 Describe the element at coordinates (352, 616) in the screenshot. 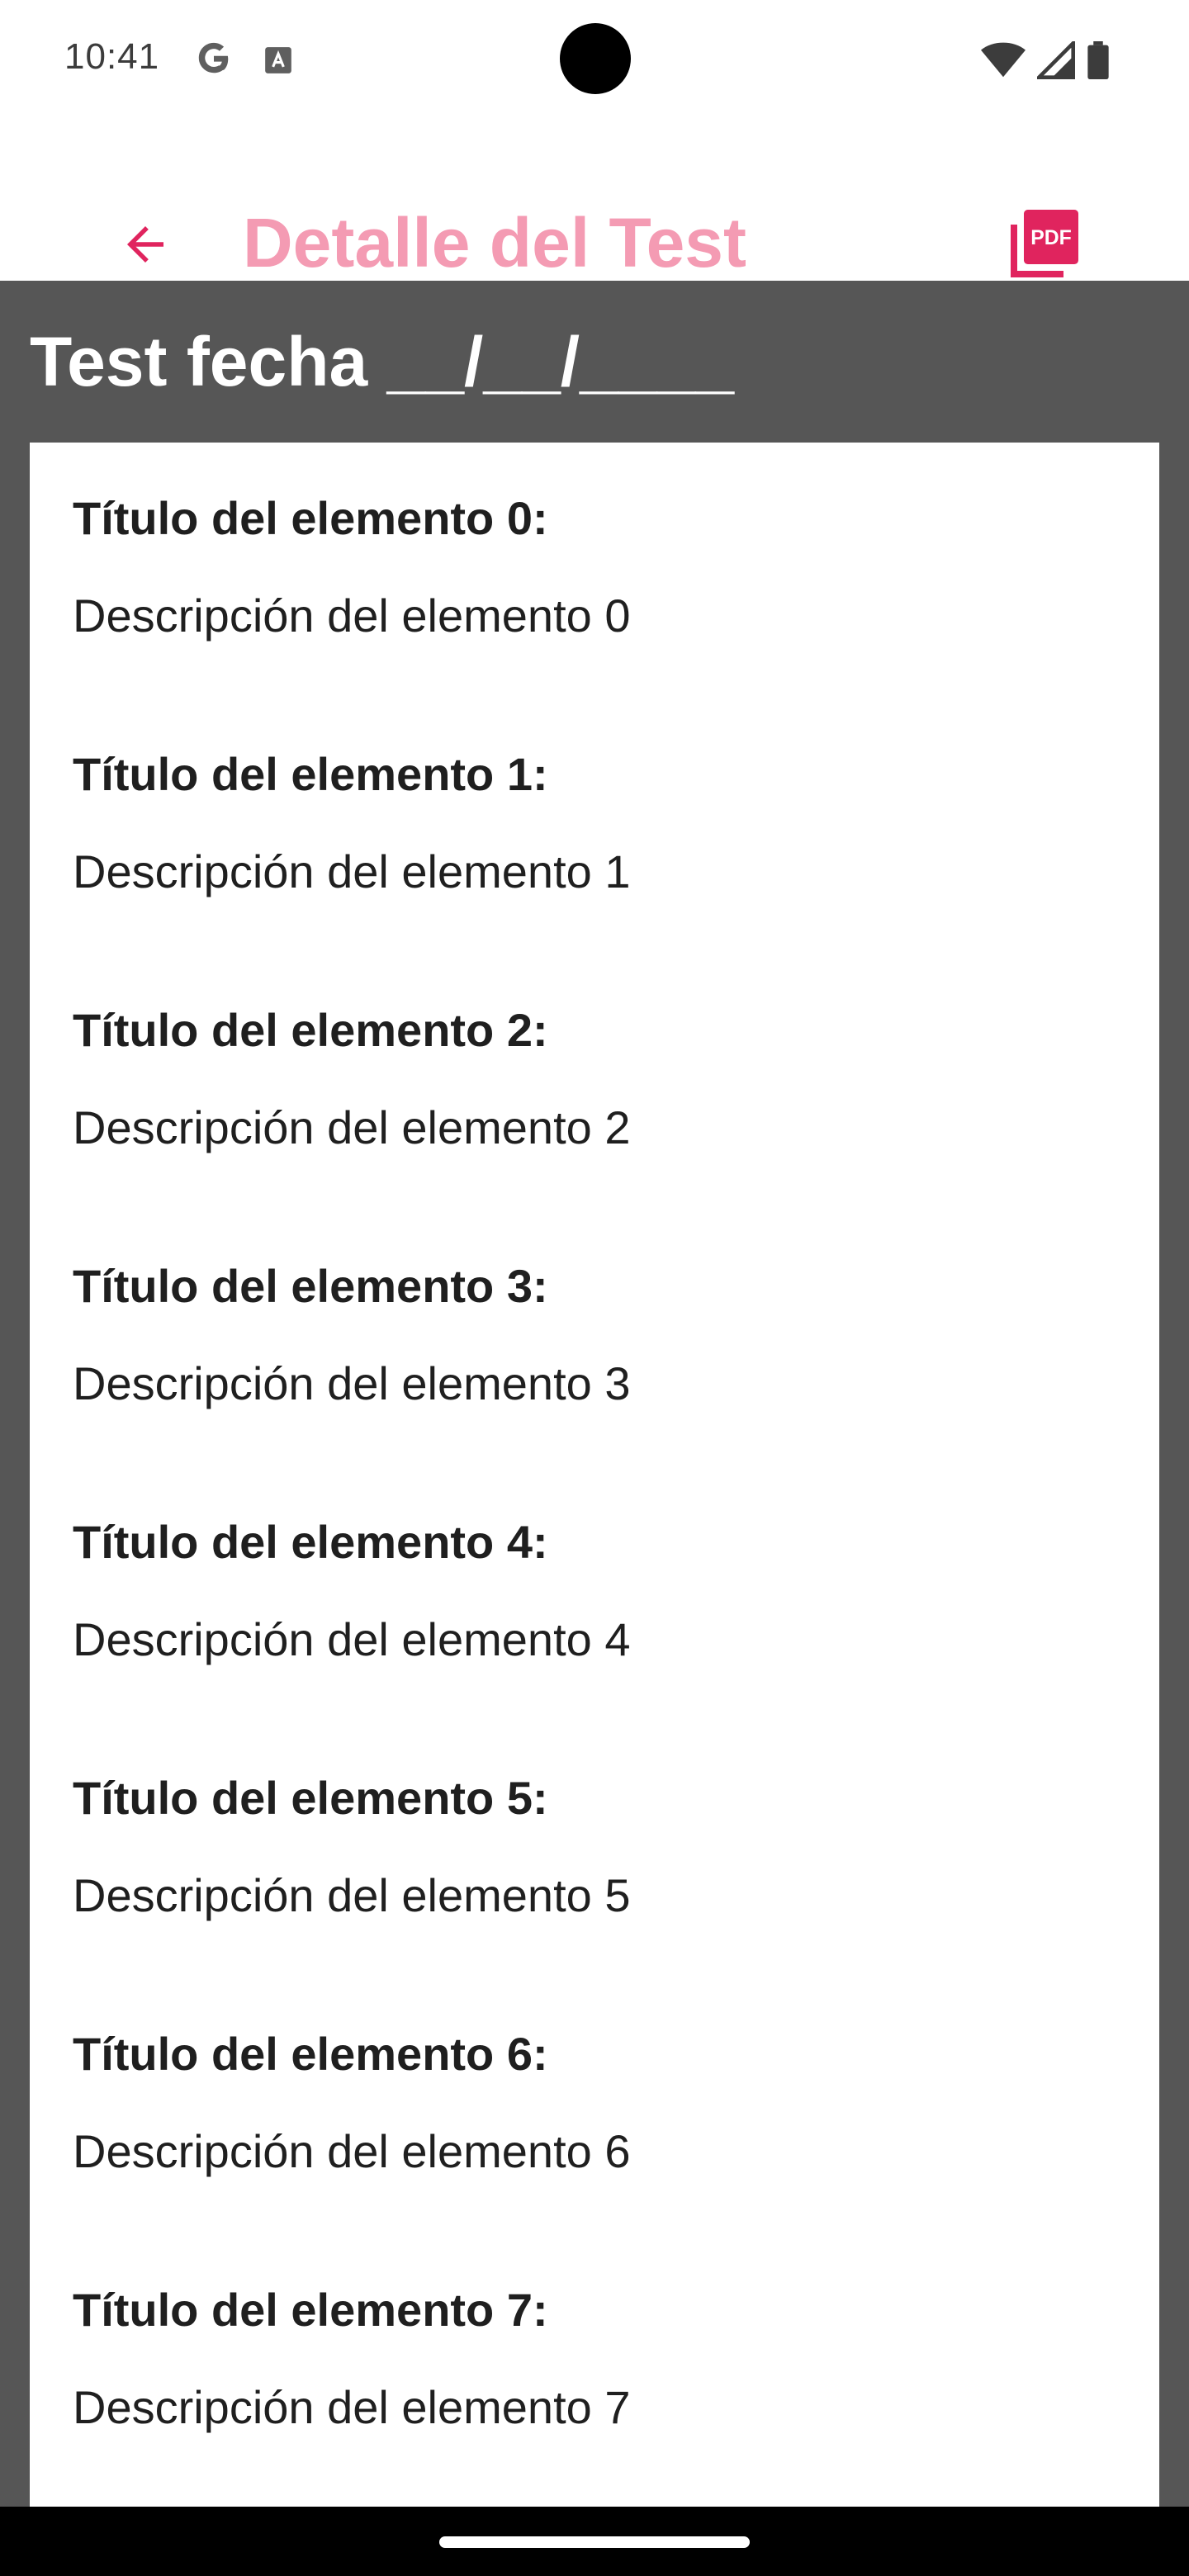

I see `item-description: Descripción del elemento 0` at that location.